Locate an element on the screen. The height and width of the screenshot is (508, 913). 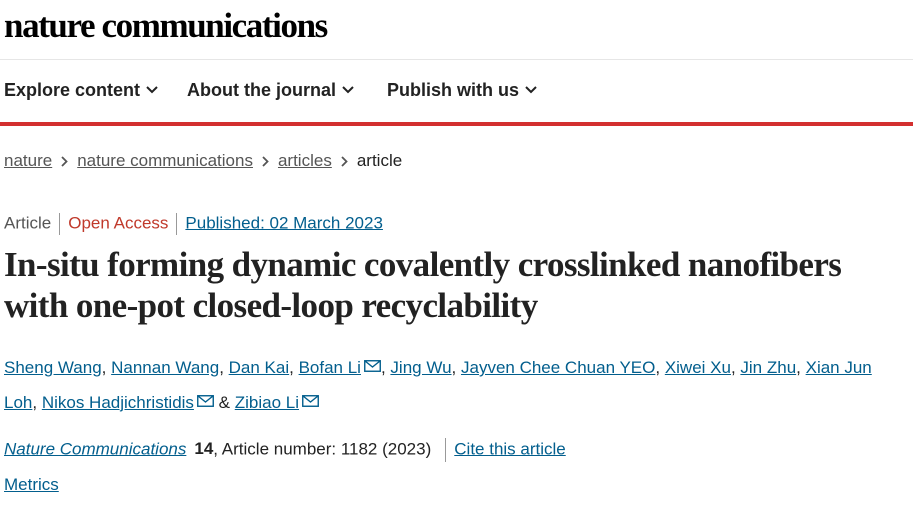
author-link: Bofan Li is located at coordinates (330, 367).